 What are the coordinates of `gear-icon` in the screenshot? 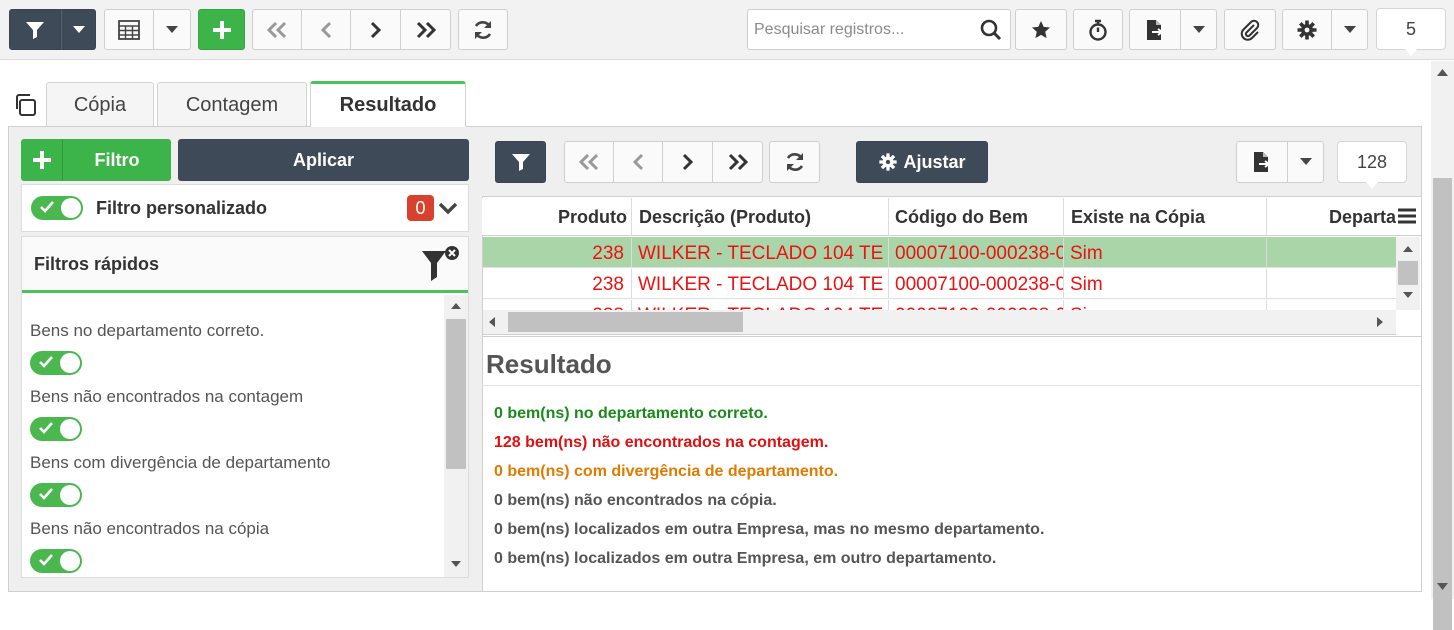 It's located at (888, 162).